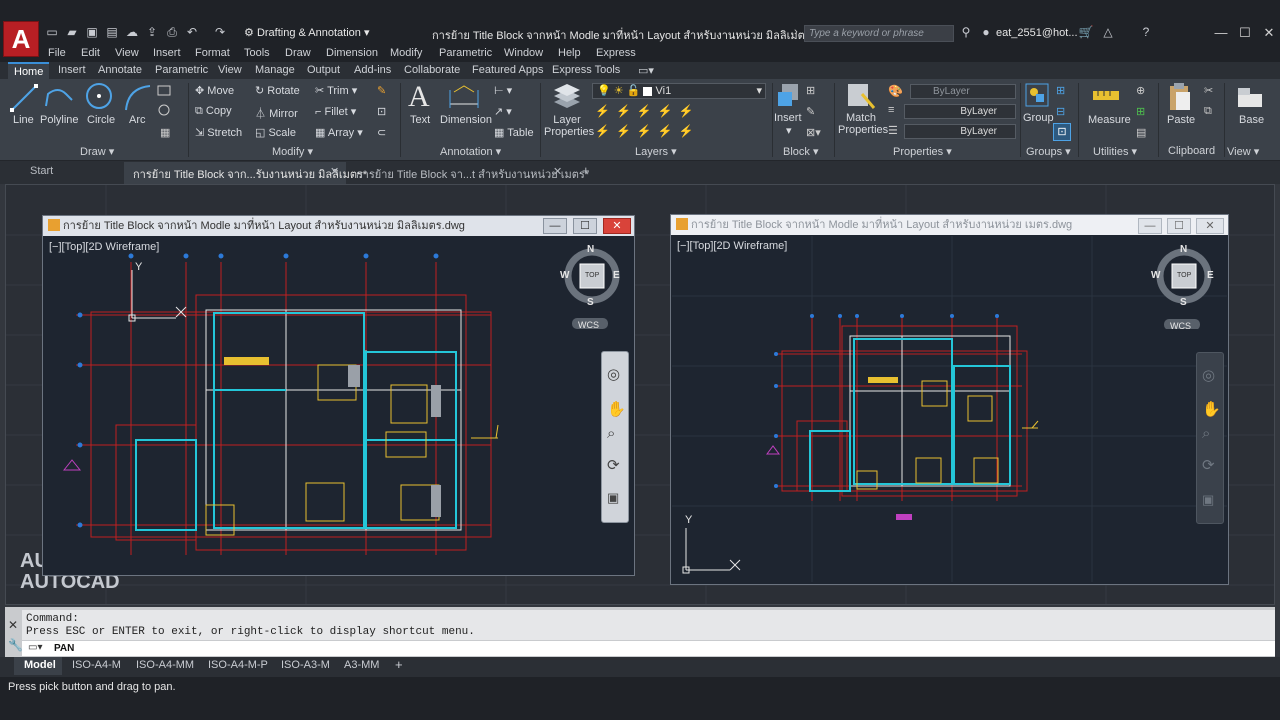 This screenshot has height=720, width=1280. Describe the element at coordinates (810, 111) in the screenshot. I see `edit-block-icon: ✎` at that location.